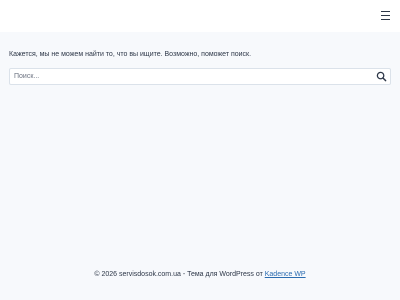 The height and width of the screenshot is (300, 400). I want to click on hamburger-menu-icon, so click(385, 15).